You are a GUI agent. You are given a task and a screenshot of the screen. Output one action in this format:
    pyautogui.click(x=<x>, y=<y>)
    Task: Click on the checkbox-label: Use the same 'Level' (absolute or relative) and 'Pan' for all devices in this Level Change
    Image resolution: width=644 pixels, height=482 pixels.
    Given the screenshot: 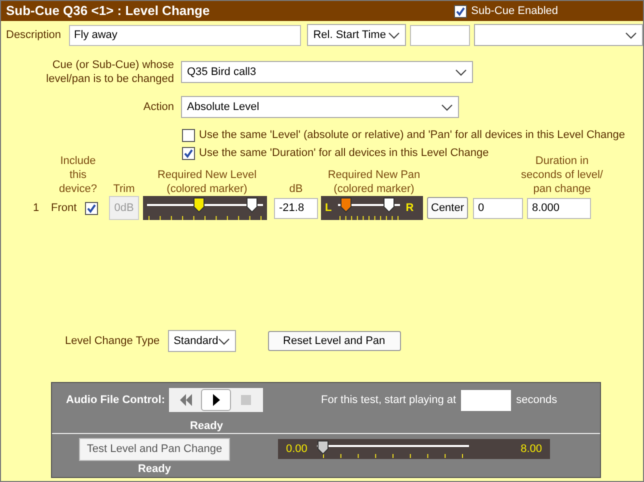 What is the action you would take?
    pyautogui.click(x=412, y=135)
    